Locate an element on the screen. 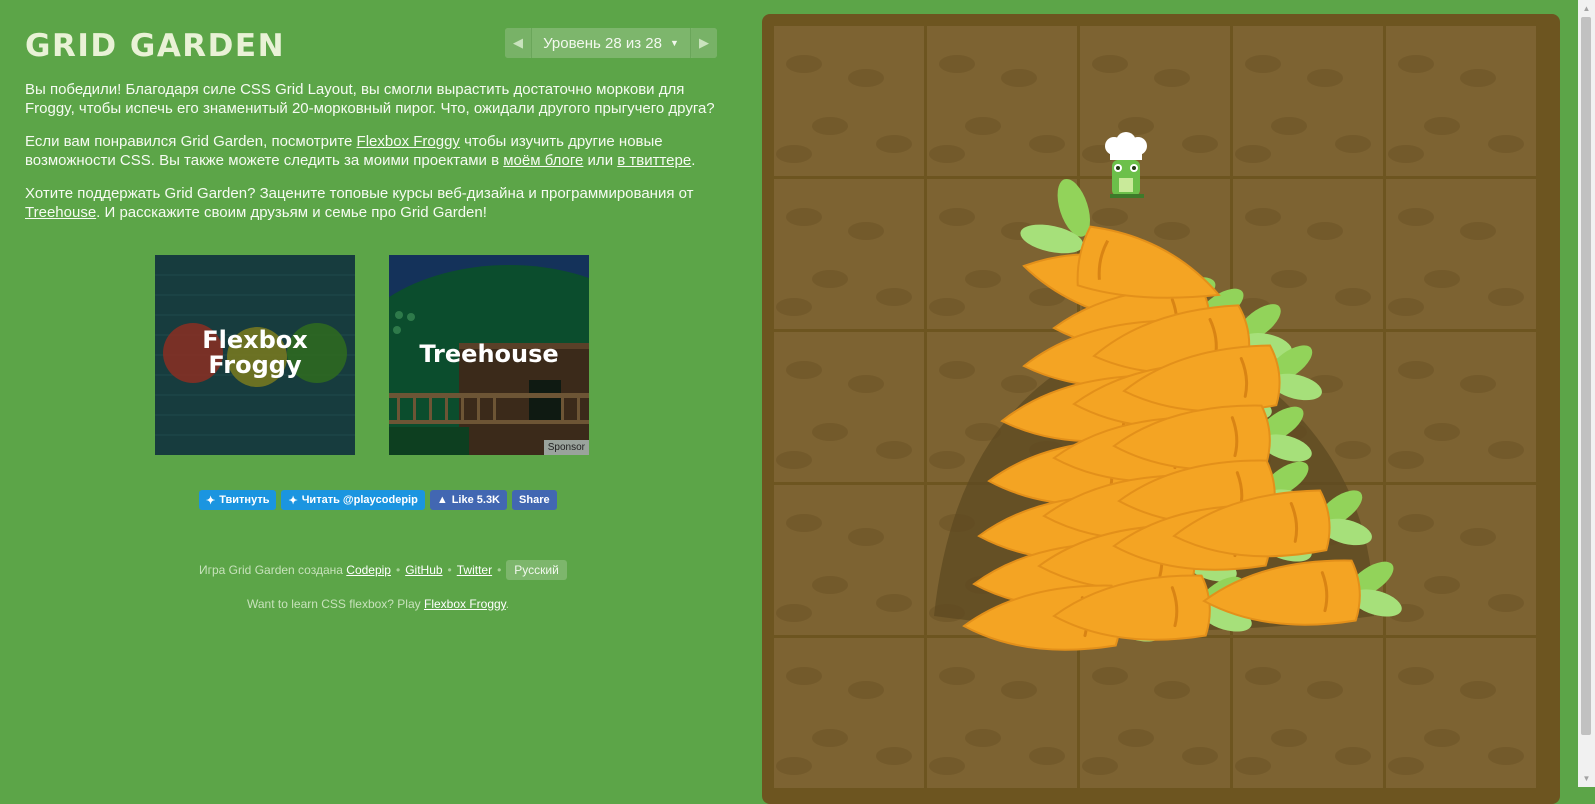 The image size is (1595, 804). caret-down-icon: ▼ is located at coordinates (674, 43).